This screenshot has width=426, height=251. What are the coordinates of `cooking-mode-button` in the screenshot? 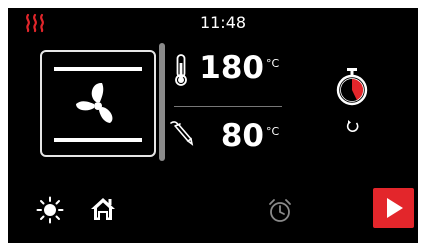 It's located at (98, 103).